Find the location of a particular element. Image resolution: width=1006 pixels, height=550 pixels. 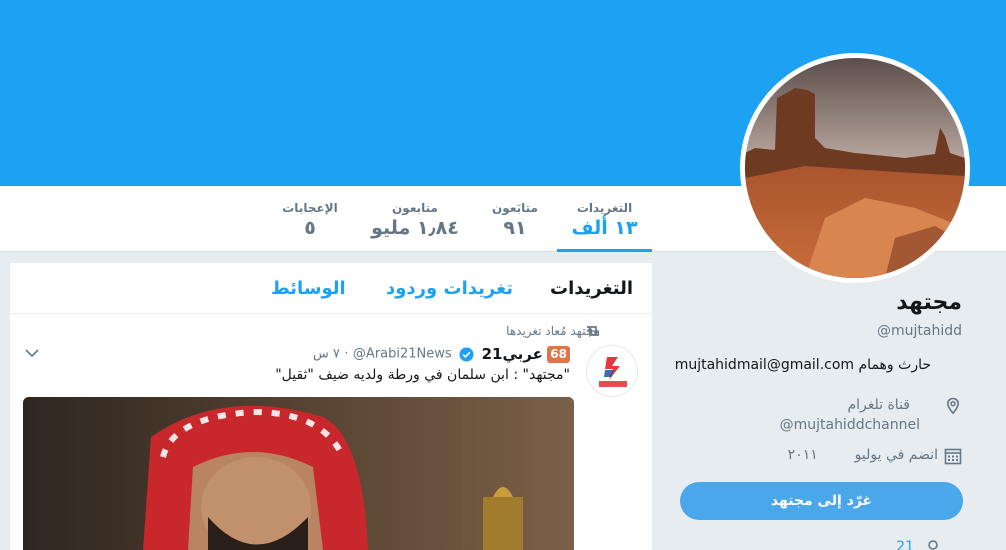

profile-location: قناة تلغرام @mujtahiddchannel is located at coordinates (812, 417).